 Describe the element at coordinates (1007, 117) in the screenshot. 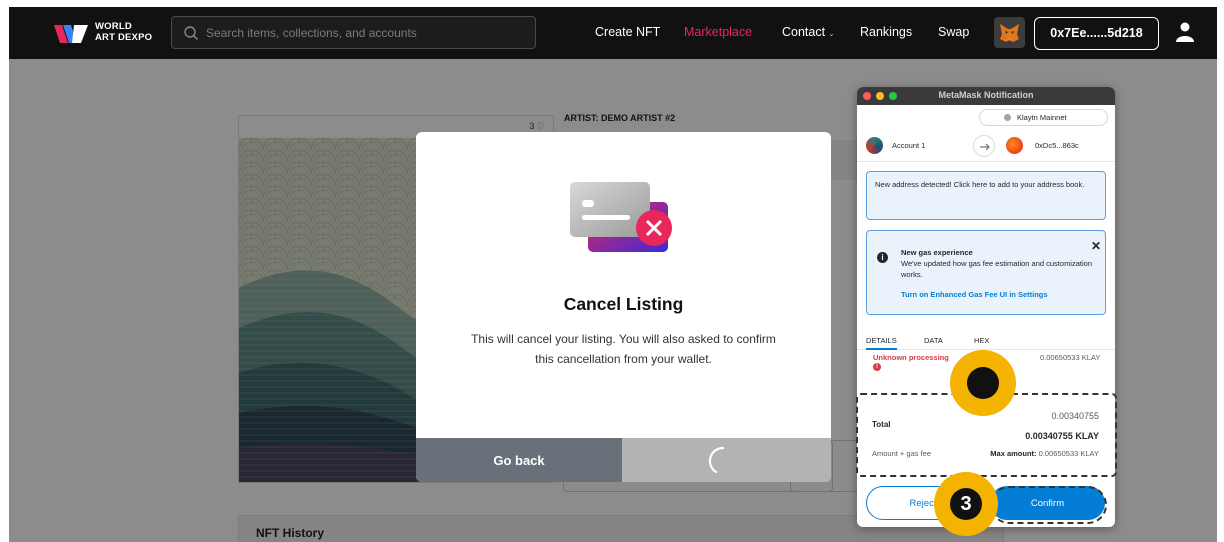

I see `network-status-icon` at that location.